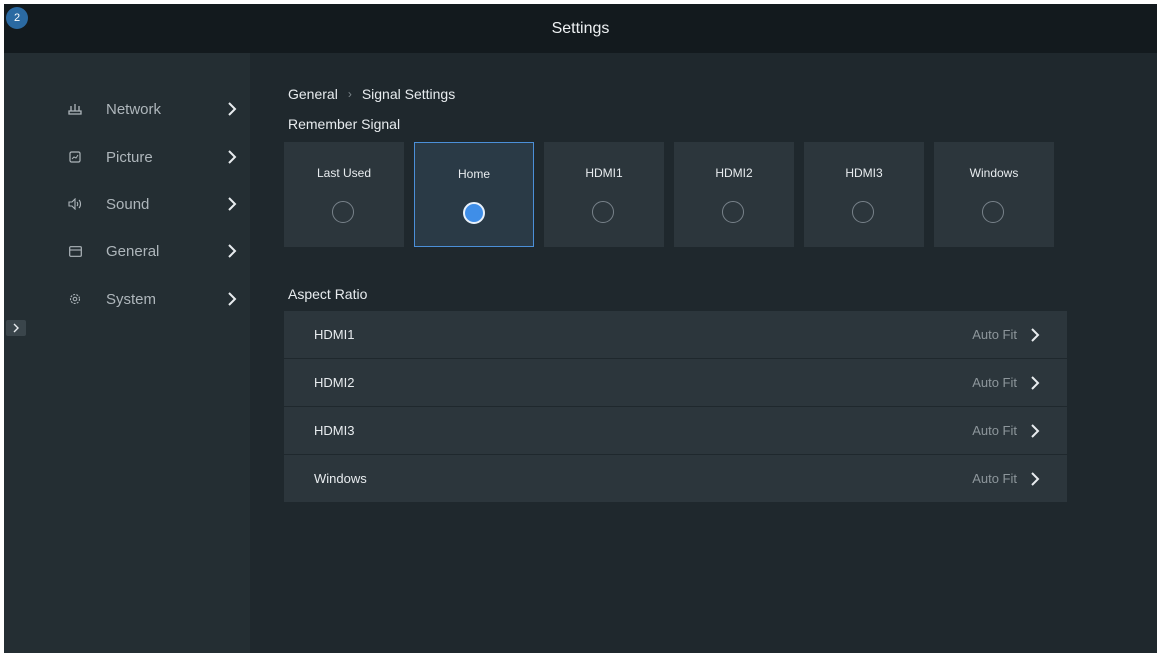 The width and height of the screenshot is (1157, 653). I want to click on router-icon, so click(75, 109).